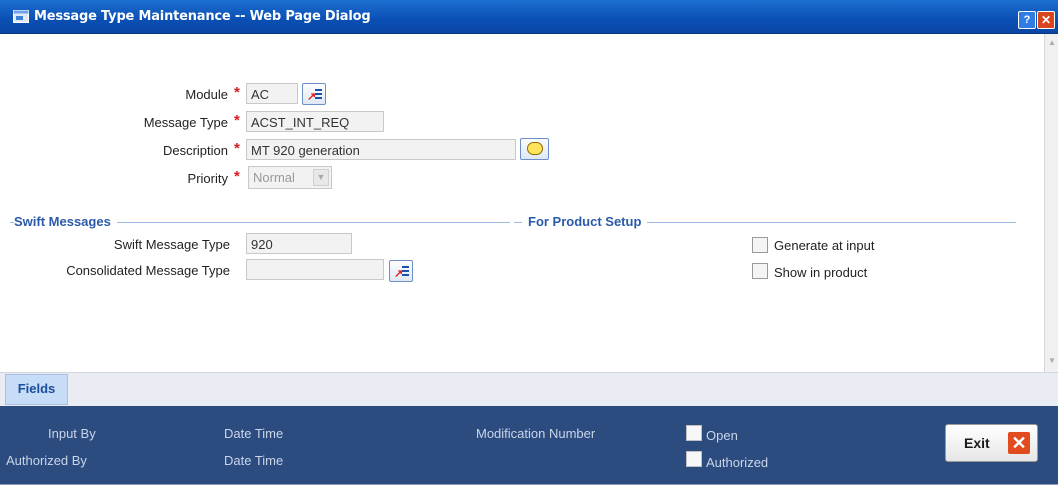 The width and height of the screenshot is (1058, 494). Describe the element at coordinates (237, 92) in the screenshot. I see `module-required-mark: *` at that location.